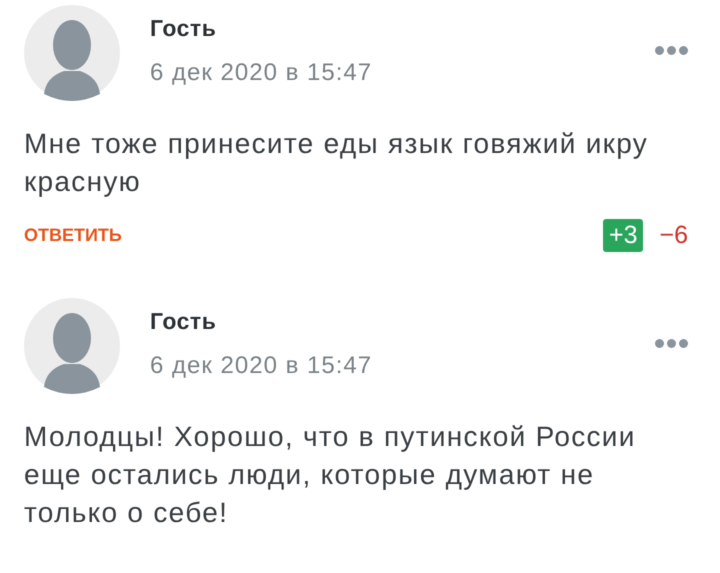  What do you see at coordinates (337, 163) in the screenshot?
I see `comment-text: Мне тоже принесите еды язык говяжий икру красную` at bounding box center [337, 163].